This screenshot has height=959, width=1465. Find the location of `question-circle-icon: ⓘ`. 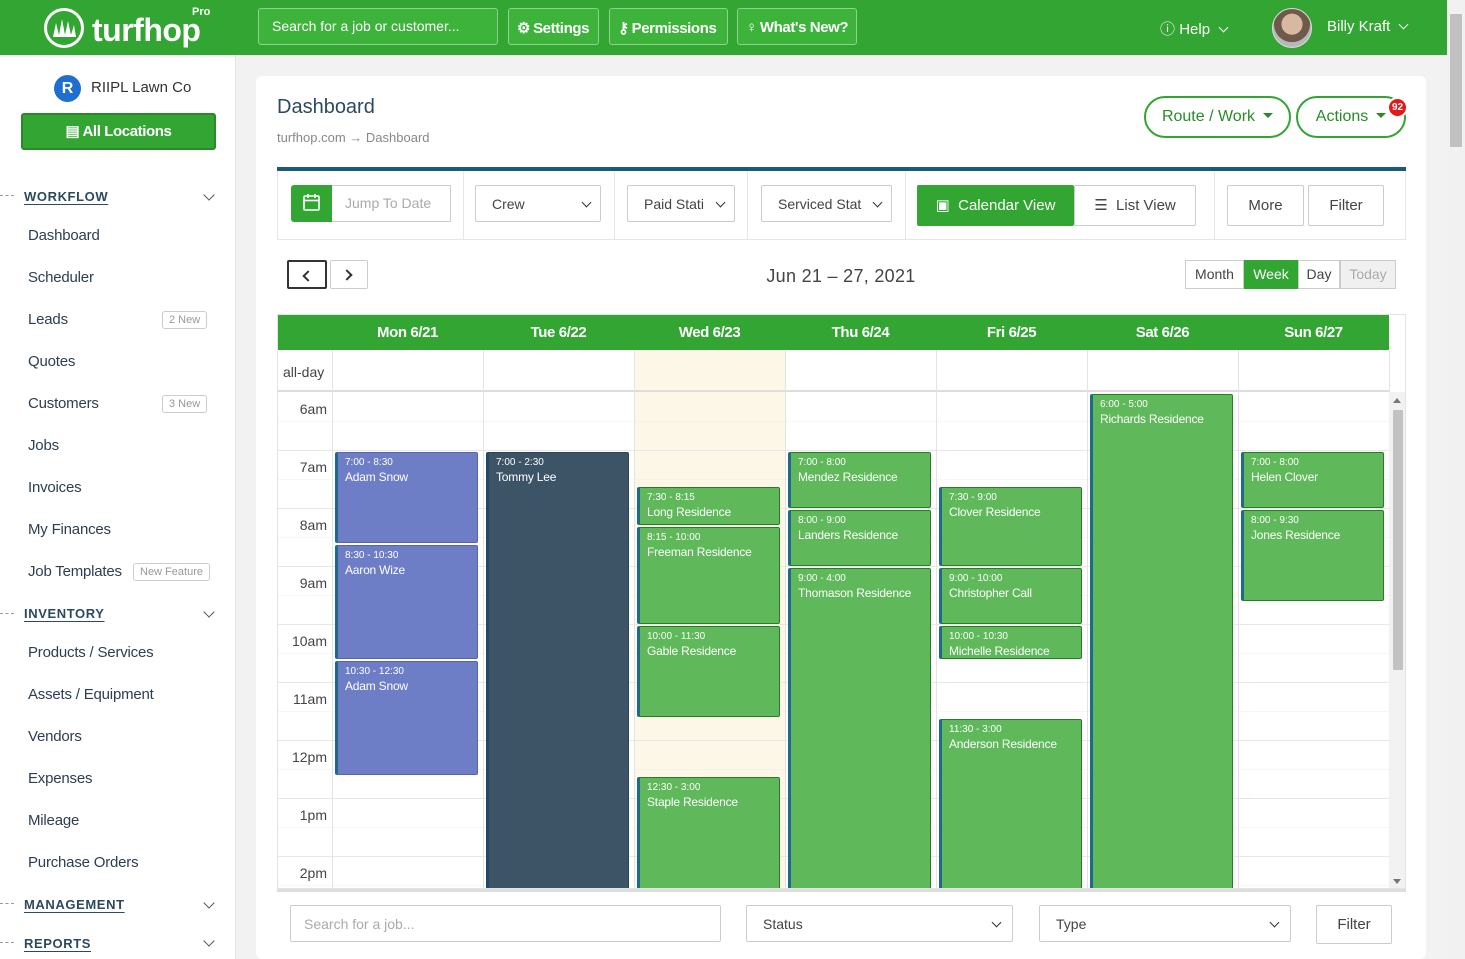

question-circle-icon: ⓘ is located at coordinates (1168, 29).